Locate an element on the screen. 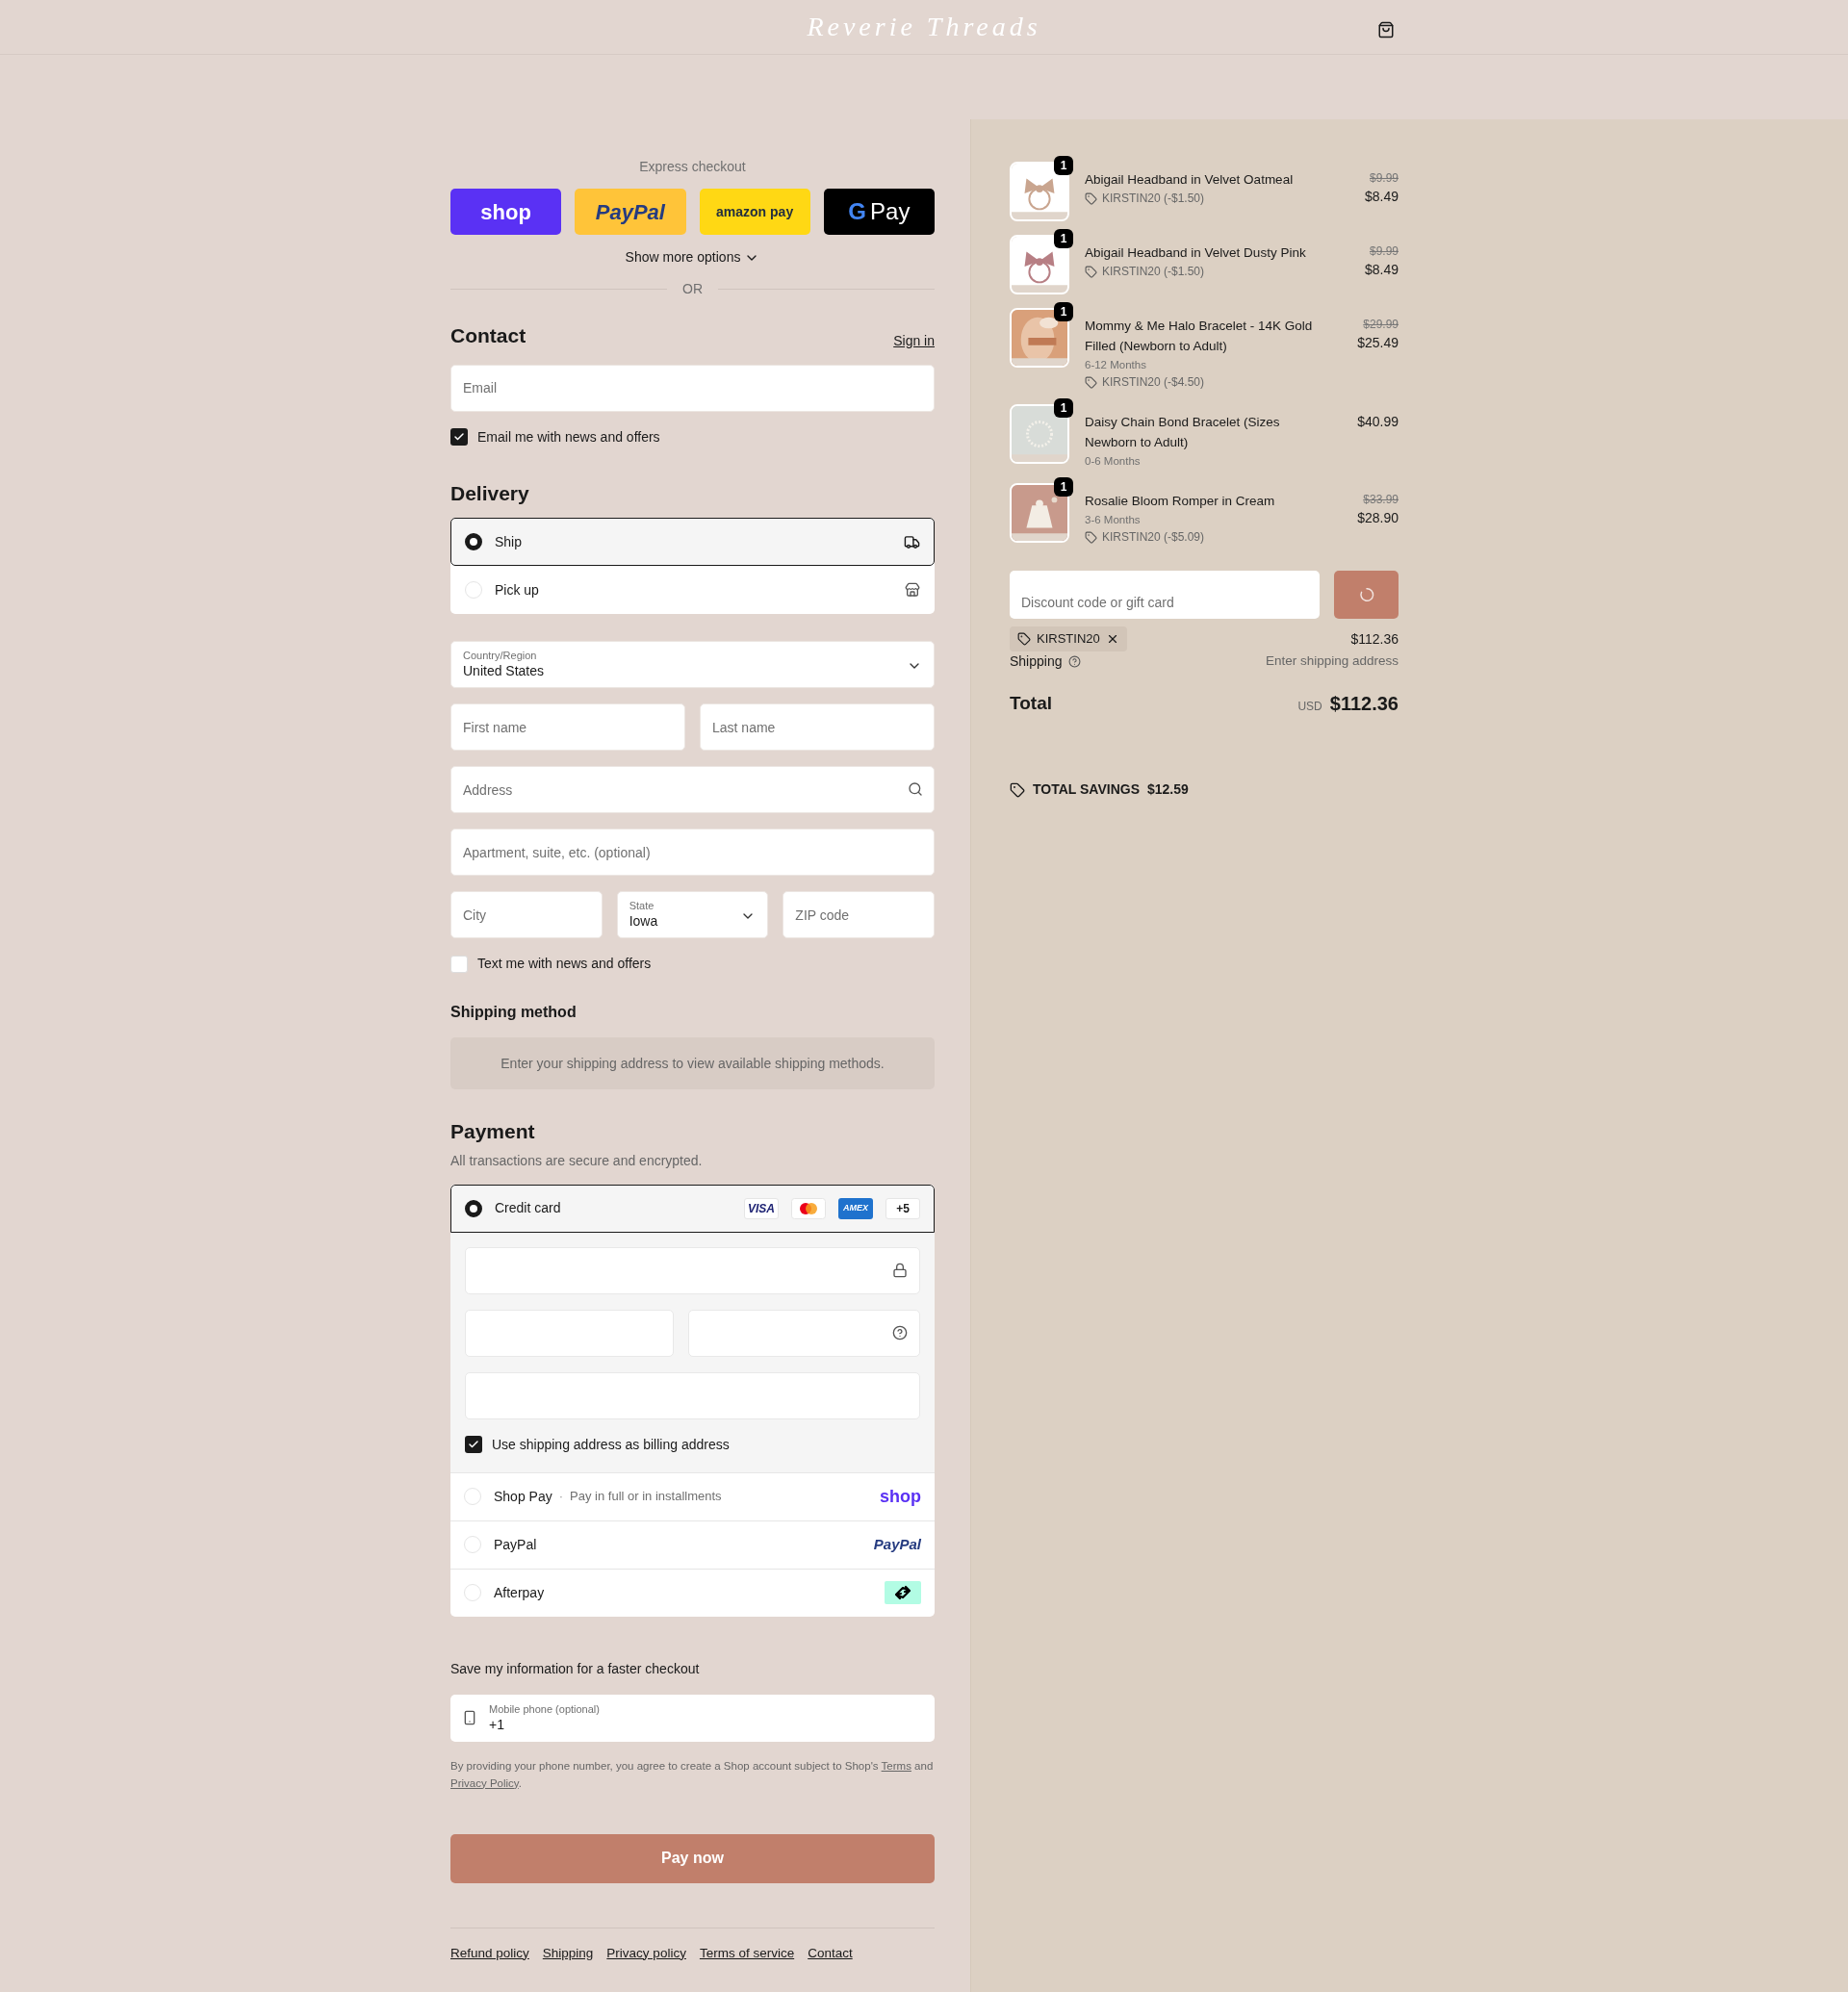 The width and height of the screenshot is (1848, 1992). paypal-button: PayPal is located at coordinates (630, 212).